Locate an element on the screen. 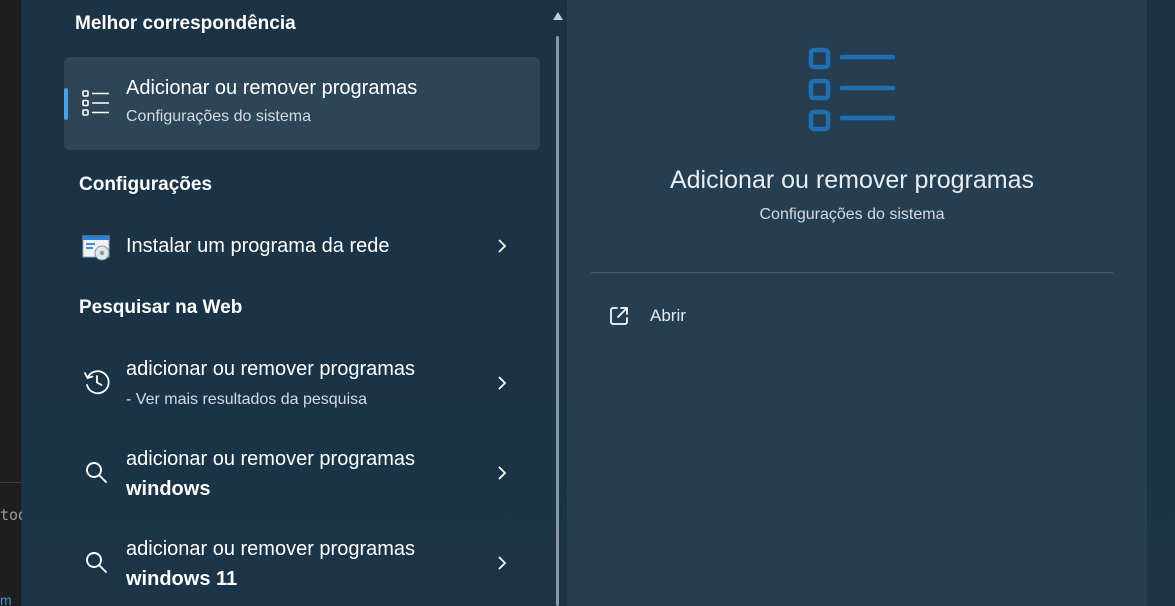  selection-accent is located at coordinates (66, 104).